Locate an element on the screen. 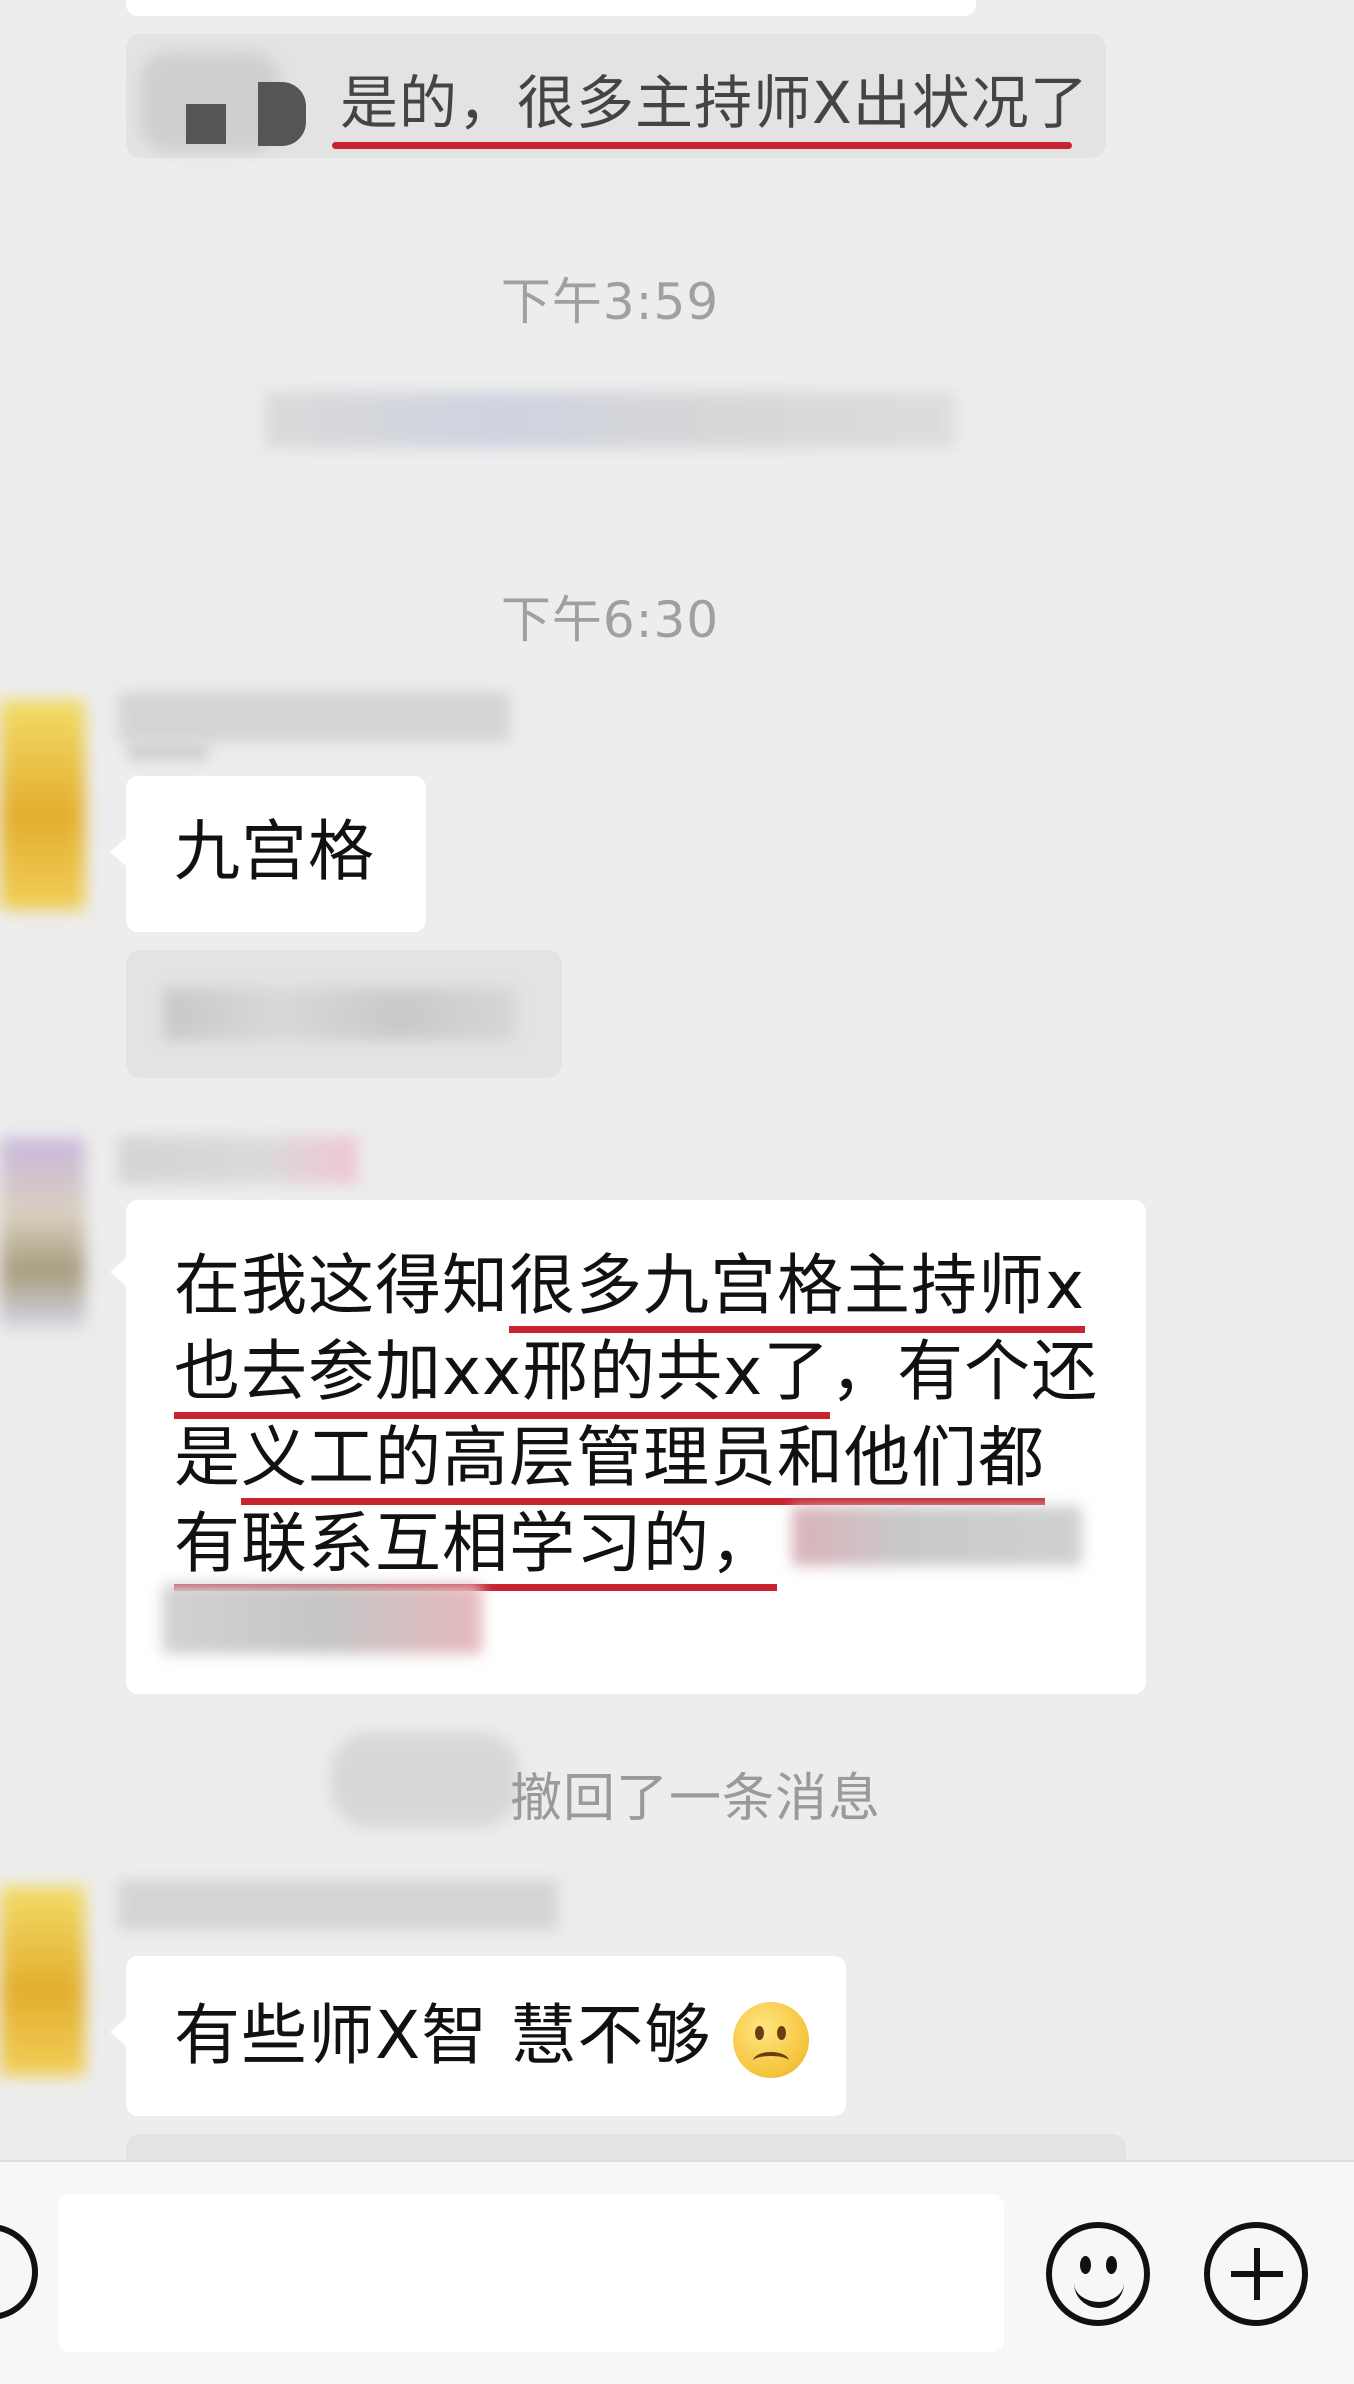 The height and width of the screenshot is (2384, 1354). plus-icon is located at coordinates (1256, 2274).